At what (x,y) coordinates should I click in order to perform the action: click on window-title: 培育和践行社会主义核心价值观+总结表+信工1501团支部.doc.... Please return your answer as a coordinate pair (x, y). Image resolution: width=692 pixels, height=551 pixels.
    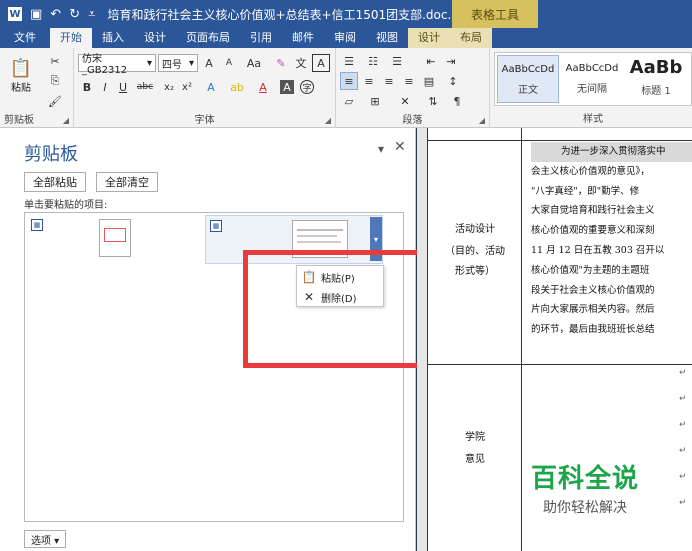
    Looking at the image, I should click on (283, 14).